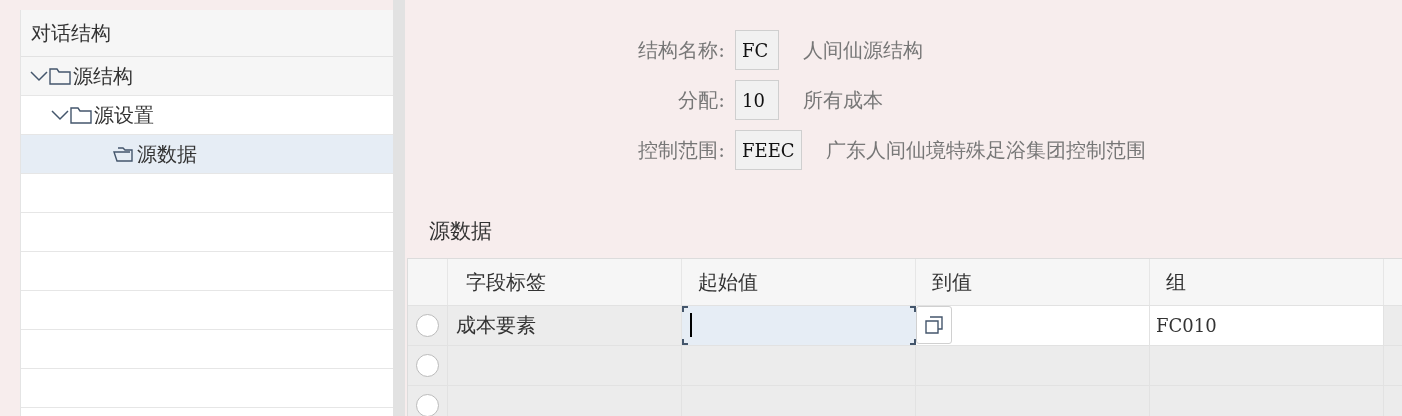 The image size is (1402, 416). I want to click on input-field, so click(799, 325).